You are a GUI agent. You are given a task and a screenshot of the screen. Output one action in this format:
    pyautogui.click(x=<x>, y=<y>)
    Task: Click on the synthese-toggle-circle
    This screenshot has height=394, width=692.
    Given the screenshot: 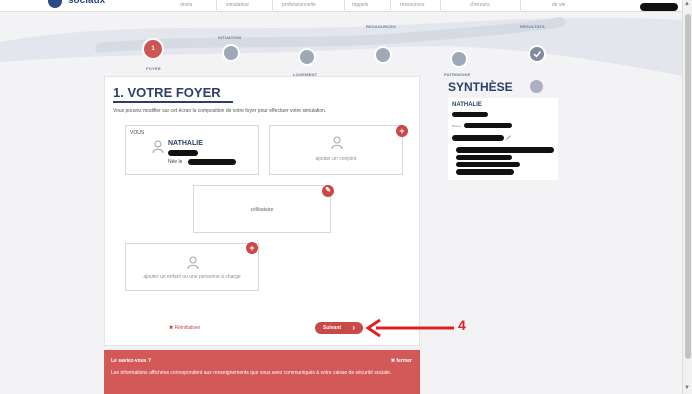 What is the action you would take?
    pyautogui.click(x=536, y=86)
    